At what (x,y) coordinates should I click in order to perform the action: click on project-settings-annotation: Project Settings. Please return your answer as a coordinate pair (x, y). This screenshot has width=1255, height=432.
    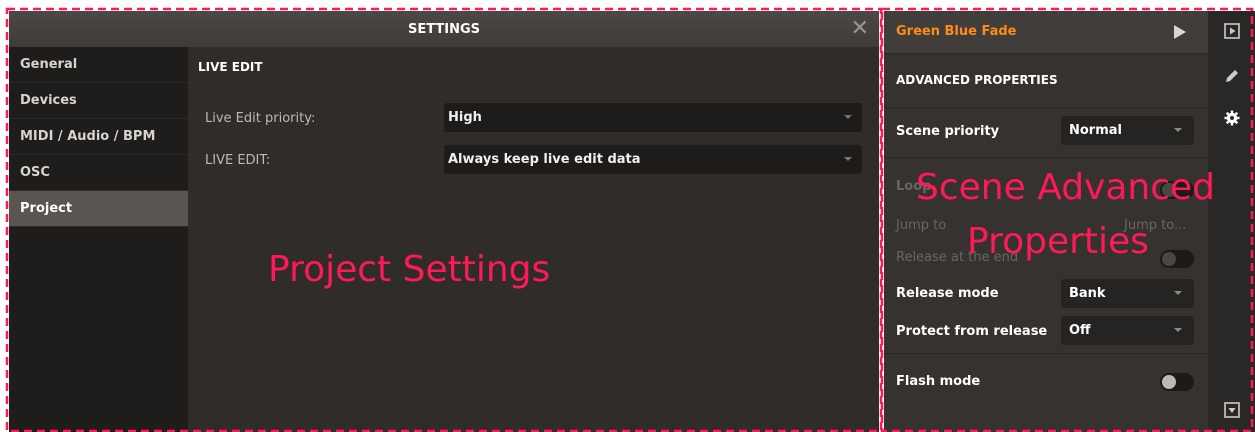
    Looking at the image, I should click on (409, 269).